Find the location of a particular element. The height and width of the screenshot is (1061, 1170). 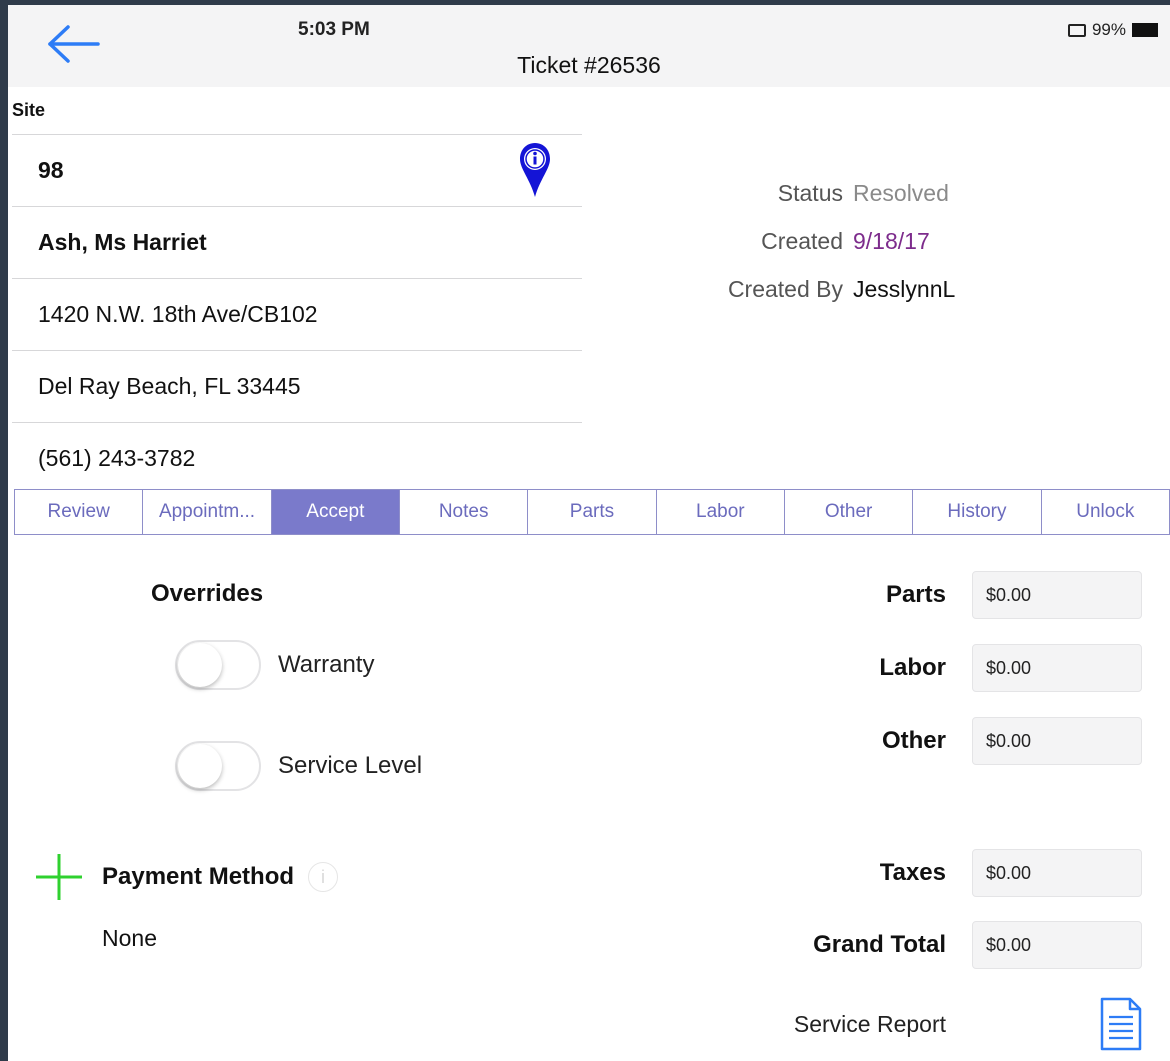

tab-review: Review is located at coordinates (79, 512).